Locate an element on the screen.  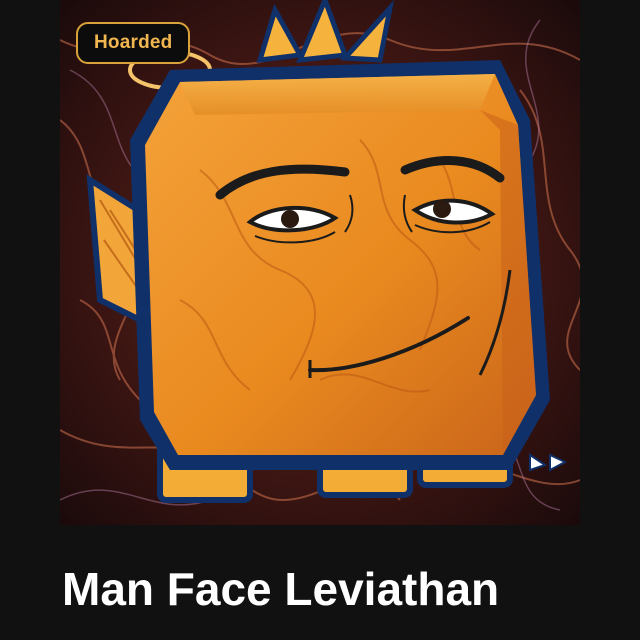
hoarded-badge: Hoarded is located at coordinates (133, 43).